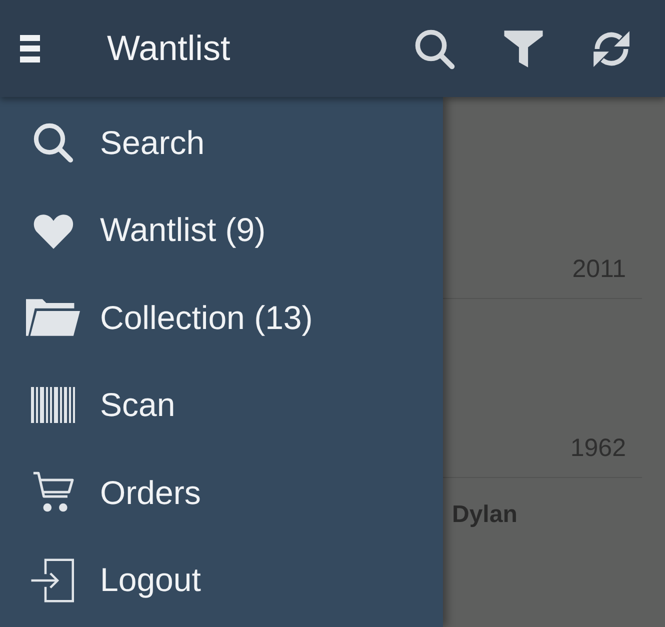 The width and height of the screenshot is (665, 627). What do you see at coordinates (221, 230) in the screenshot?
I see `drawer-menu-item: Wantlist (9)` at bounding box center [221, 230].